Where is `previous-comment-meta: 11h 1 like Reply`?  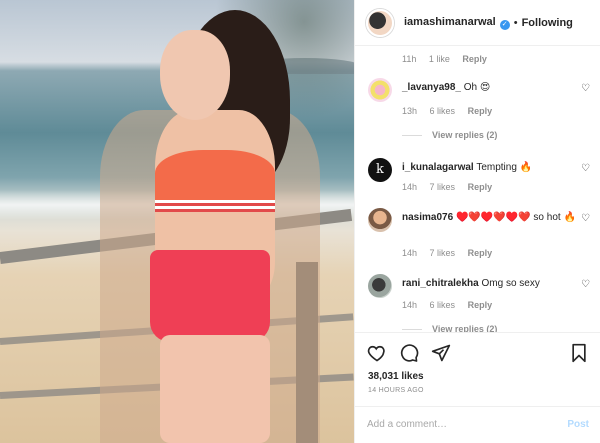 previous-comment-meta: 11h 1 like Reply is located at coordinates (449, 59).